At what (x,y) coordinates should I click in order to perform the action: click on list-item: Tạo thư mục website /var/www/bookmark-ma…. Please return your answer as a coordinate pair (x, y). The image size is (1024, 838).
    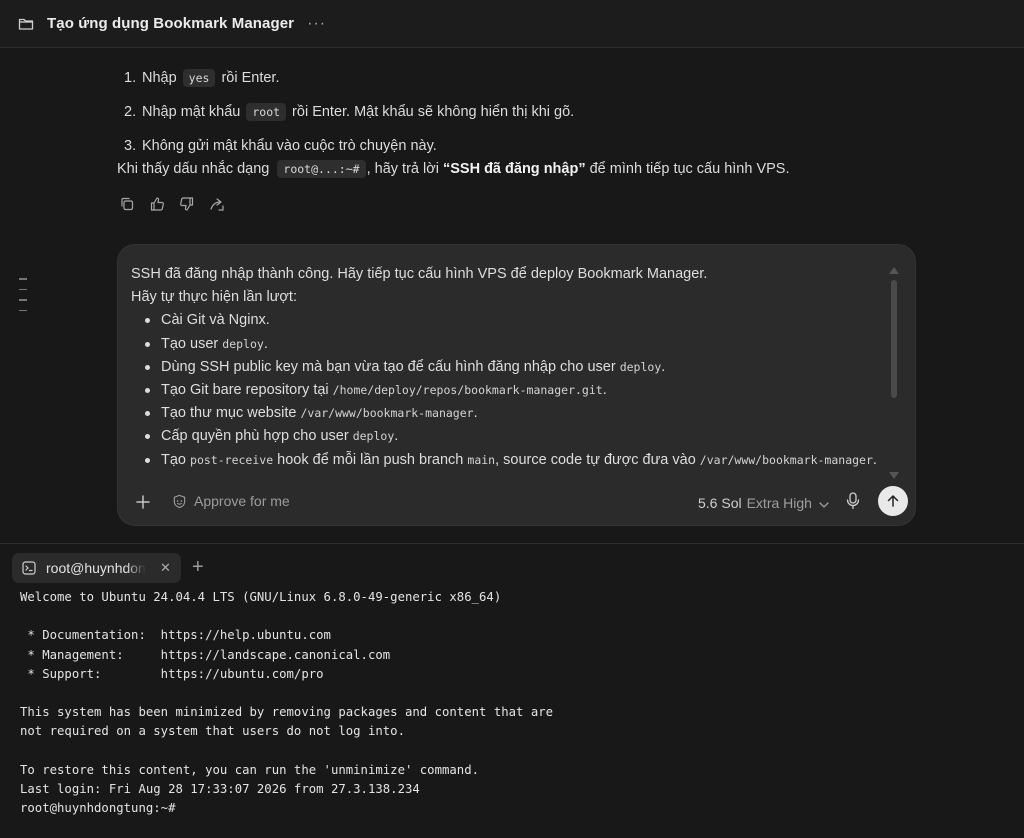
    Looking at the image, I should click on (506, 413).